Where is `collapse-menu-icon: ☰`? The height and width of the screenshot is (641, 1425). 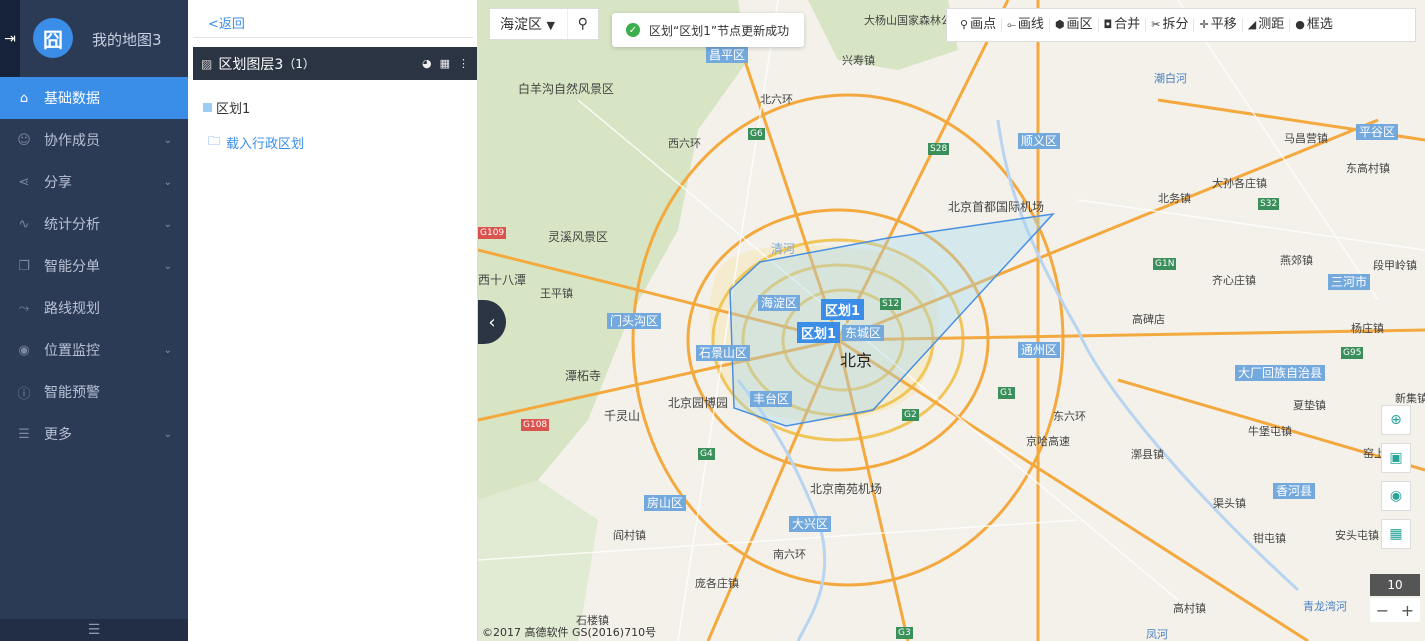 collapse-menu-icon: ☰ is located at coordinates (94, 630).